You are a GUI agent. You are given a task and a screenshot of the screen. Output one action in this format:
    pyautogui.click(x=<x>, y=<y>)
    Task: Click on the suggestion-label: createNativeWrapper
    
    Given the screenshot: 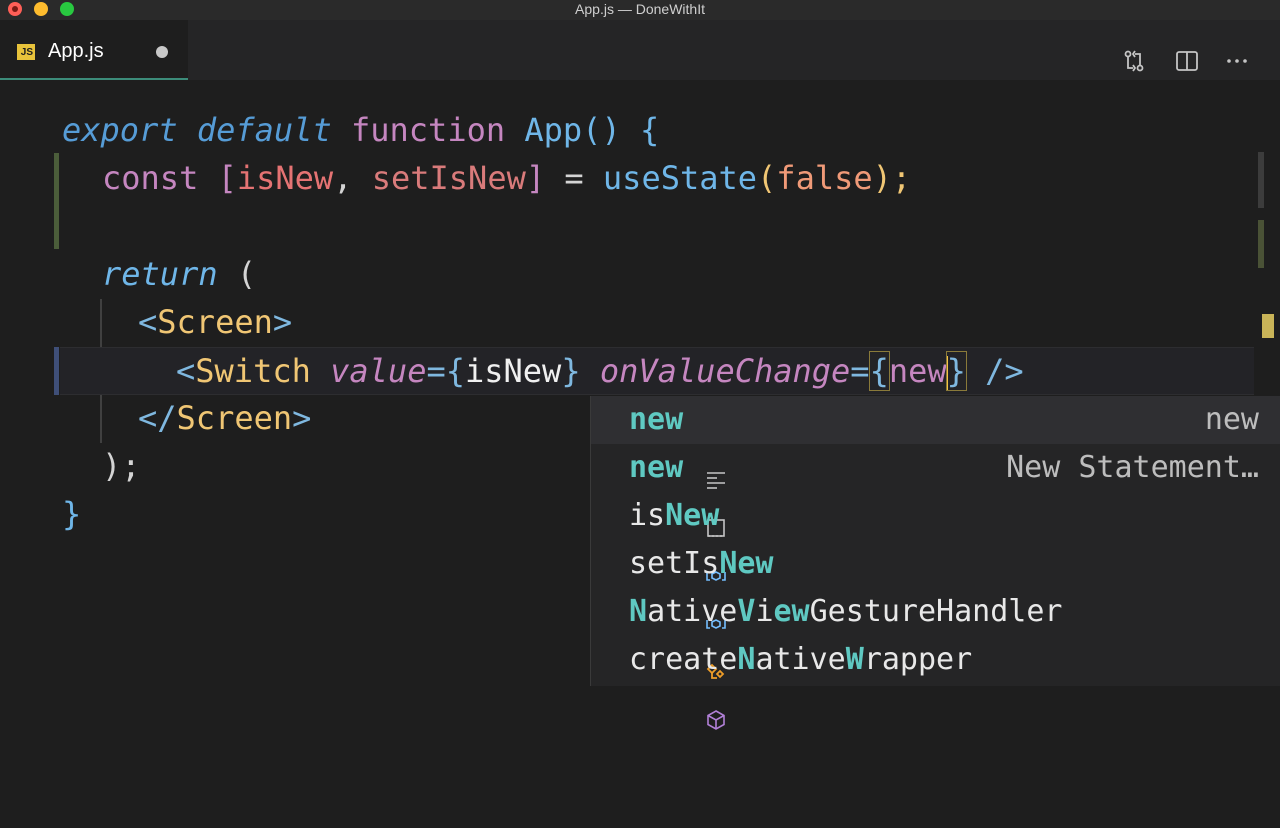 What is the action you would take?
    pyautogui.click(x=801, y=659)
    